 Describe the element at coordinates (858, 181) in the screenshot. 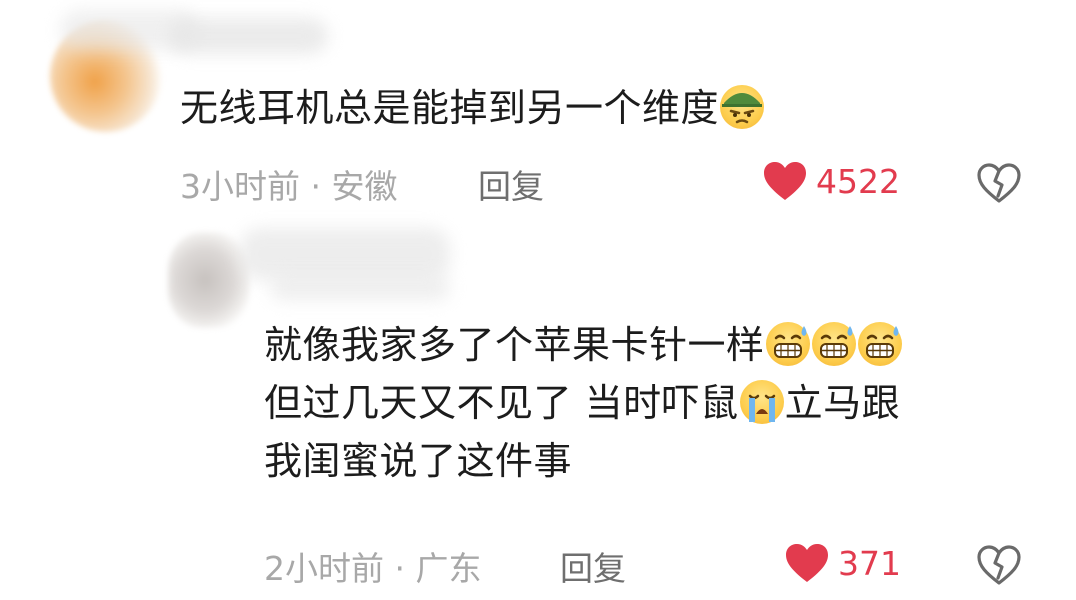

I see `like-count: 4522` at that location.